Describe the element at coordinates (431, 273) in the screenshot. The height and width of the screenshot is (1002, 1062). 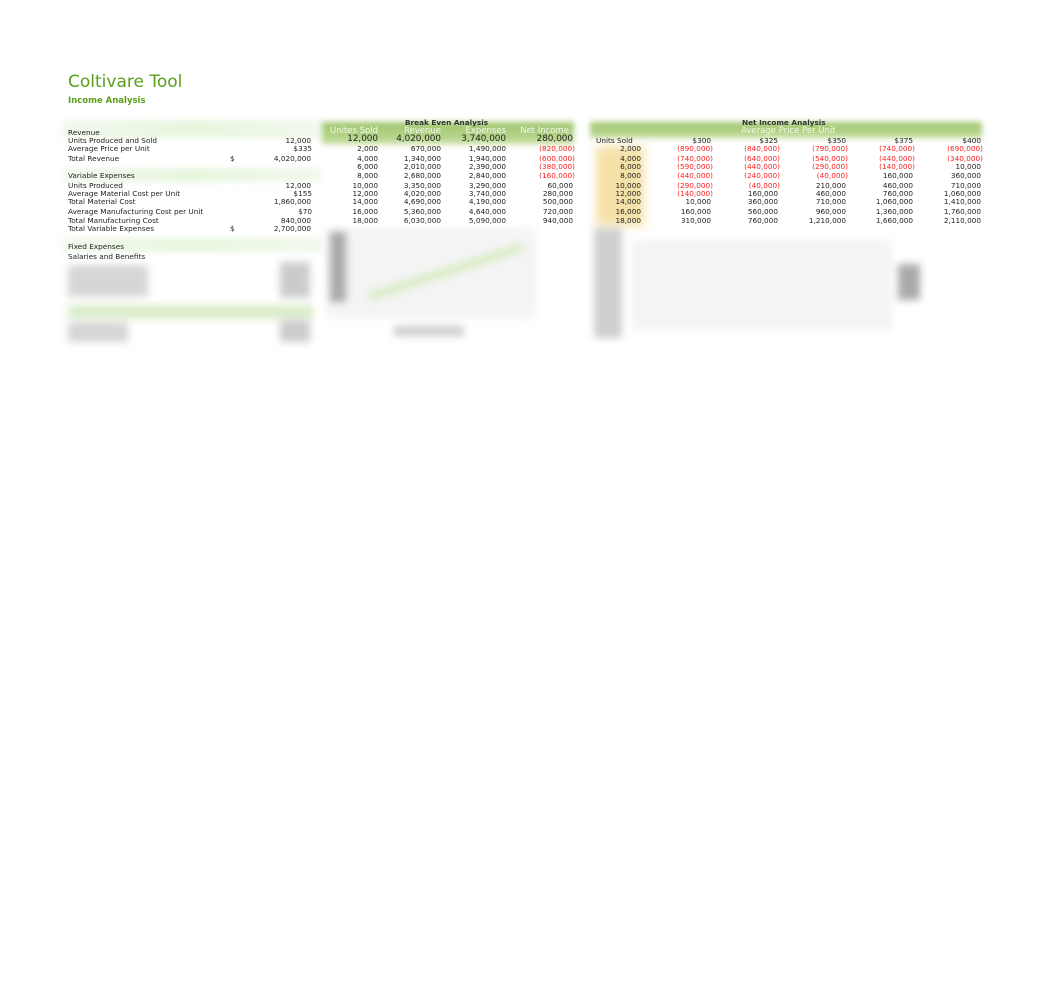
I see `break-even-chart` at that location.